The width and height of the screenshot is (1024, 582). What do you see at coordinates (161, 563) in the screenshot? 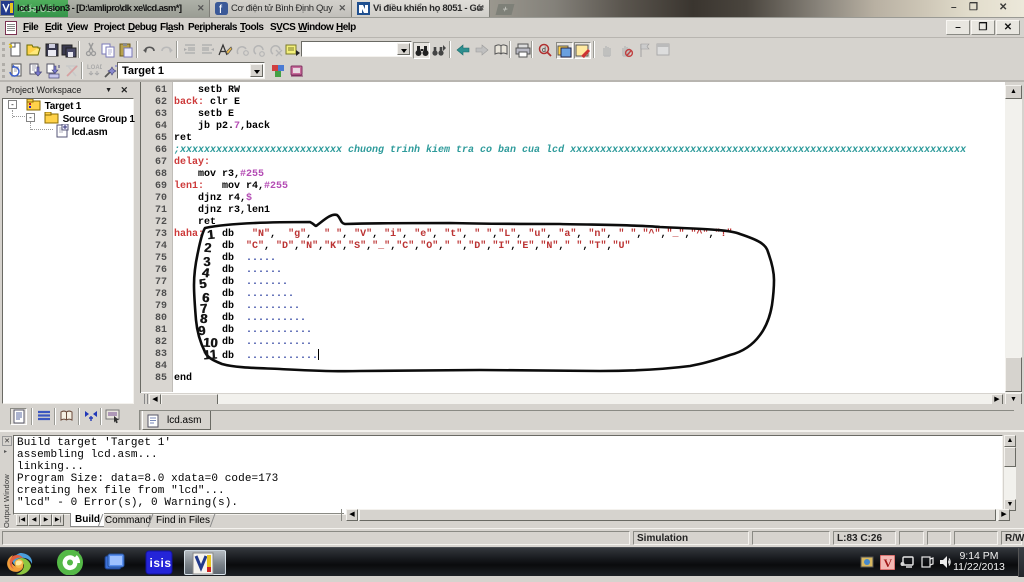
I see `svg-text: isis` at bounding box center [161, 563].